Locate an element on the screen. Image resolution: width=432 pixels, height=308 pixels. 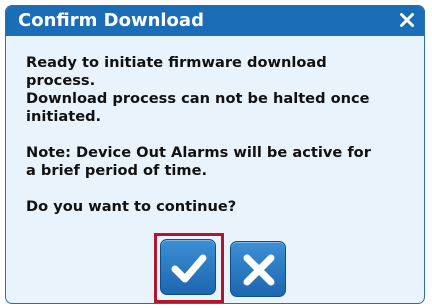
confirm-button is located at coordinates (188, 267).